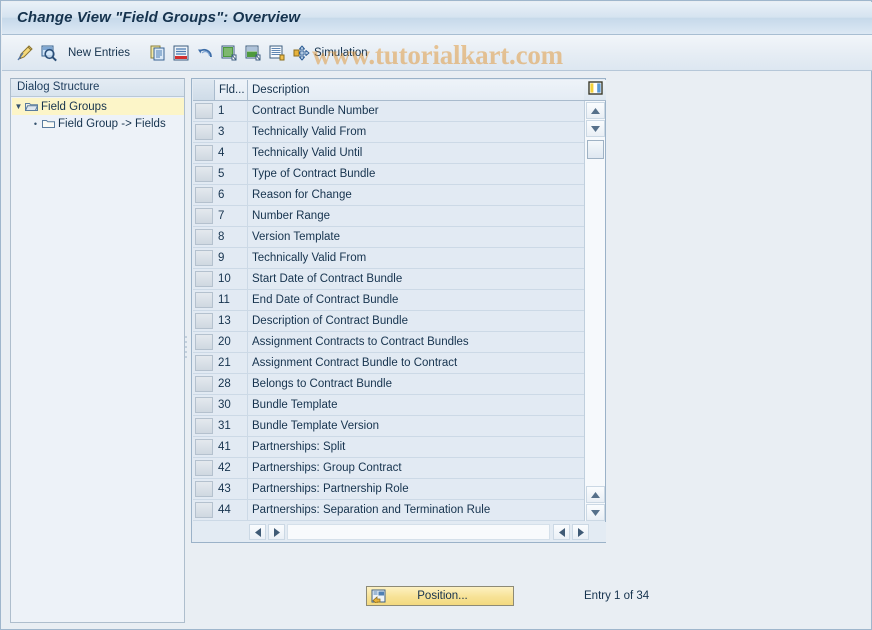  I want to click on expander-collapse-icon: ▼, so click(18, 106).